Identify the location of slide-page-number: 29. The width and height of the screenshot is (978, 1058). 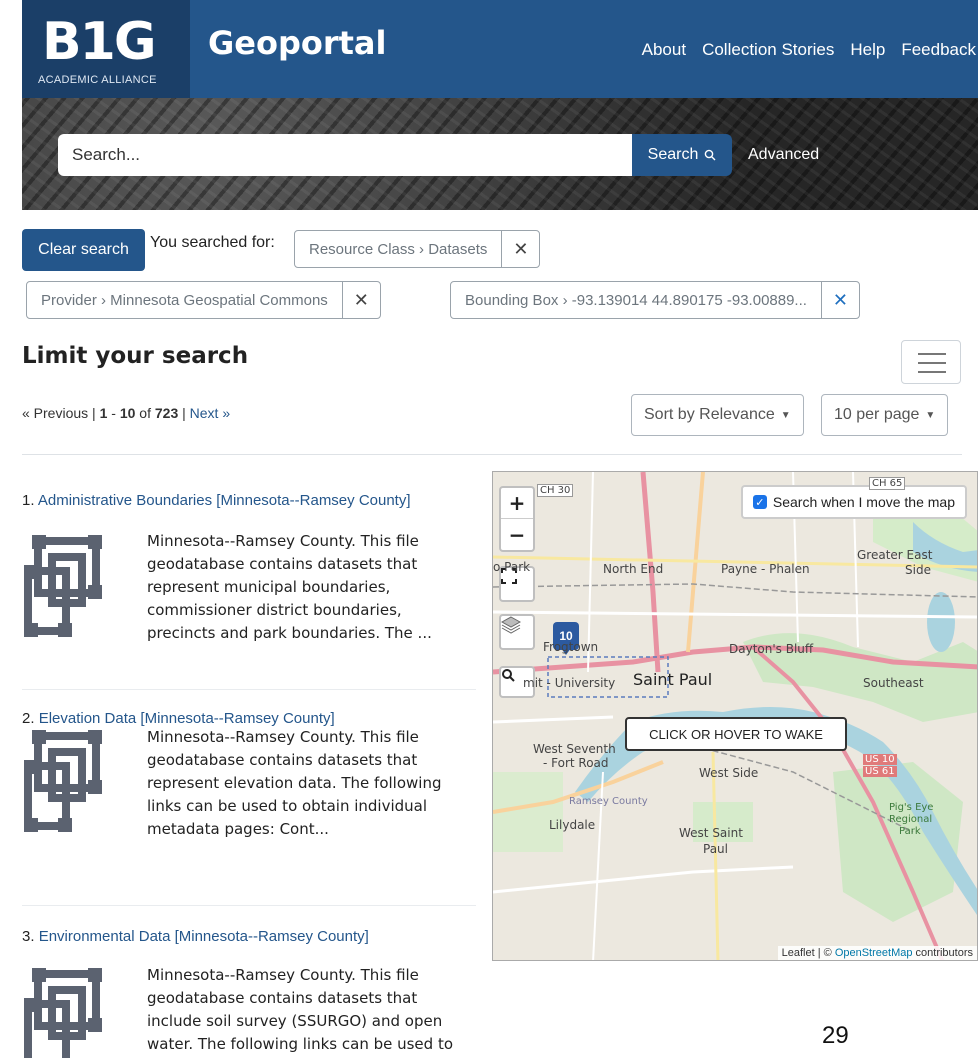
(835, 1035).